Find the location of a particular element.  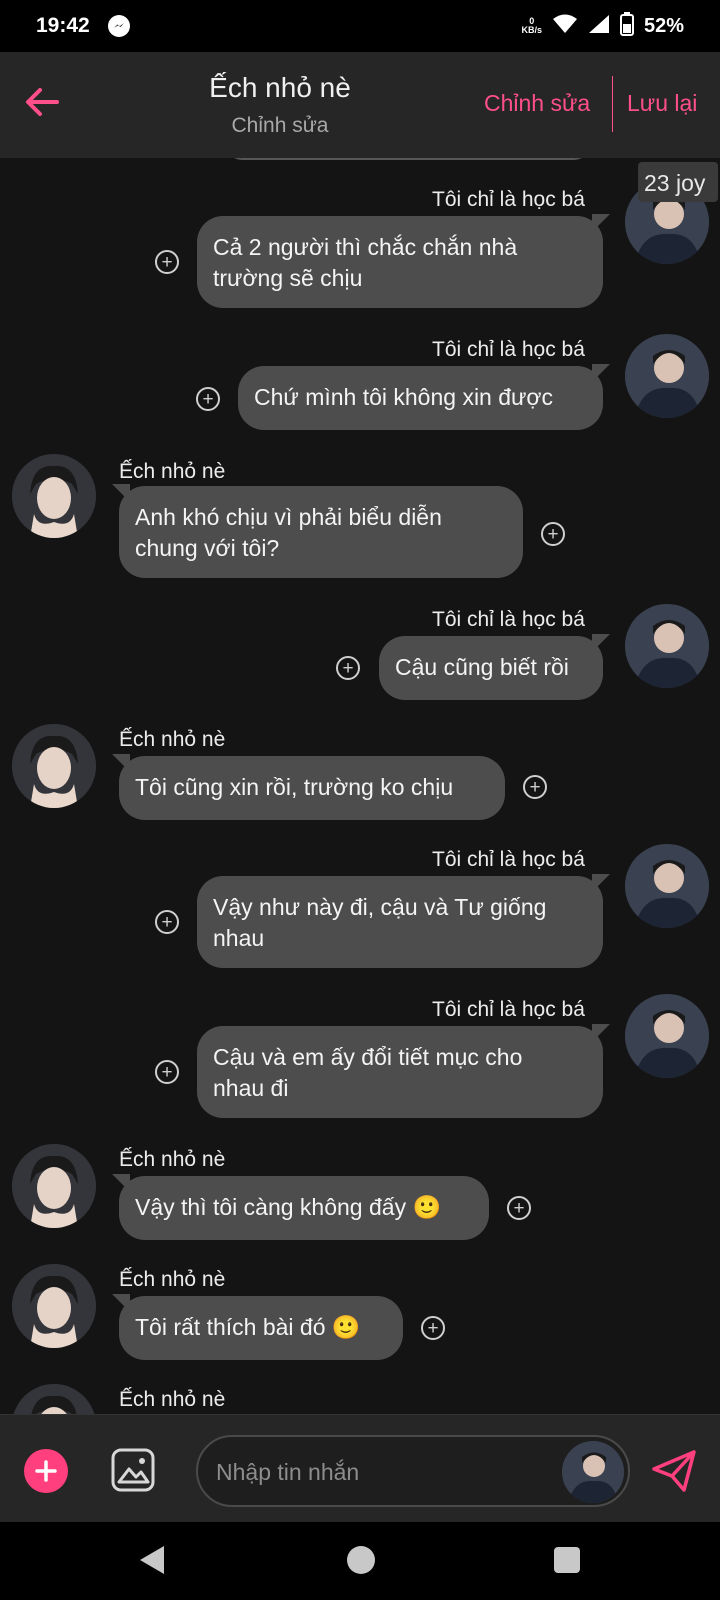

sender-avatar-selector is located at coordinates (593, 1472).